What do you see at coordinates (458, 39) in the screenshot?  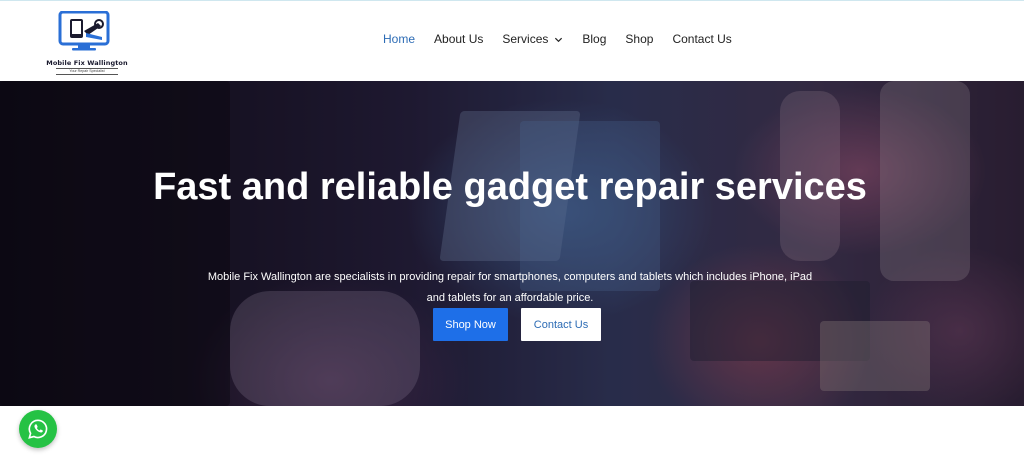 I see `nav-item-about-us: About Us` at bounding box center [458, 39].